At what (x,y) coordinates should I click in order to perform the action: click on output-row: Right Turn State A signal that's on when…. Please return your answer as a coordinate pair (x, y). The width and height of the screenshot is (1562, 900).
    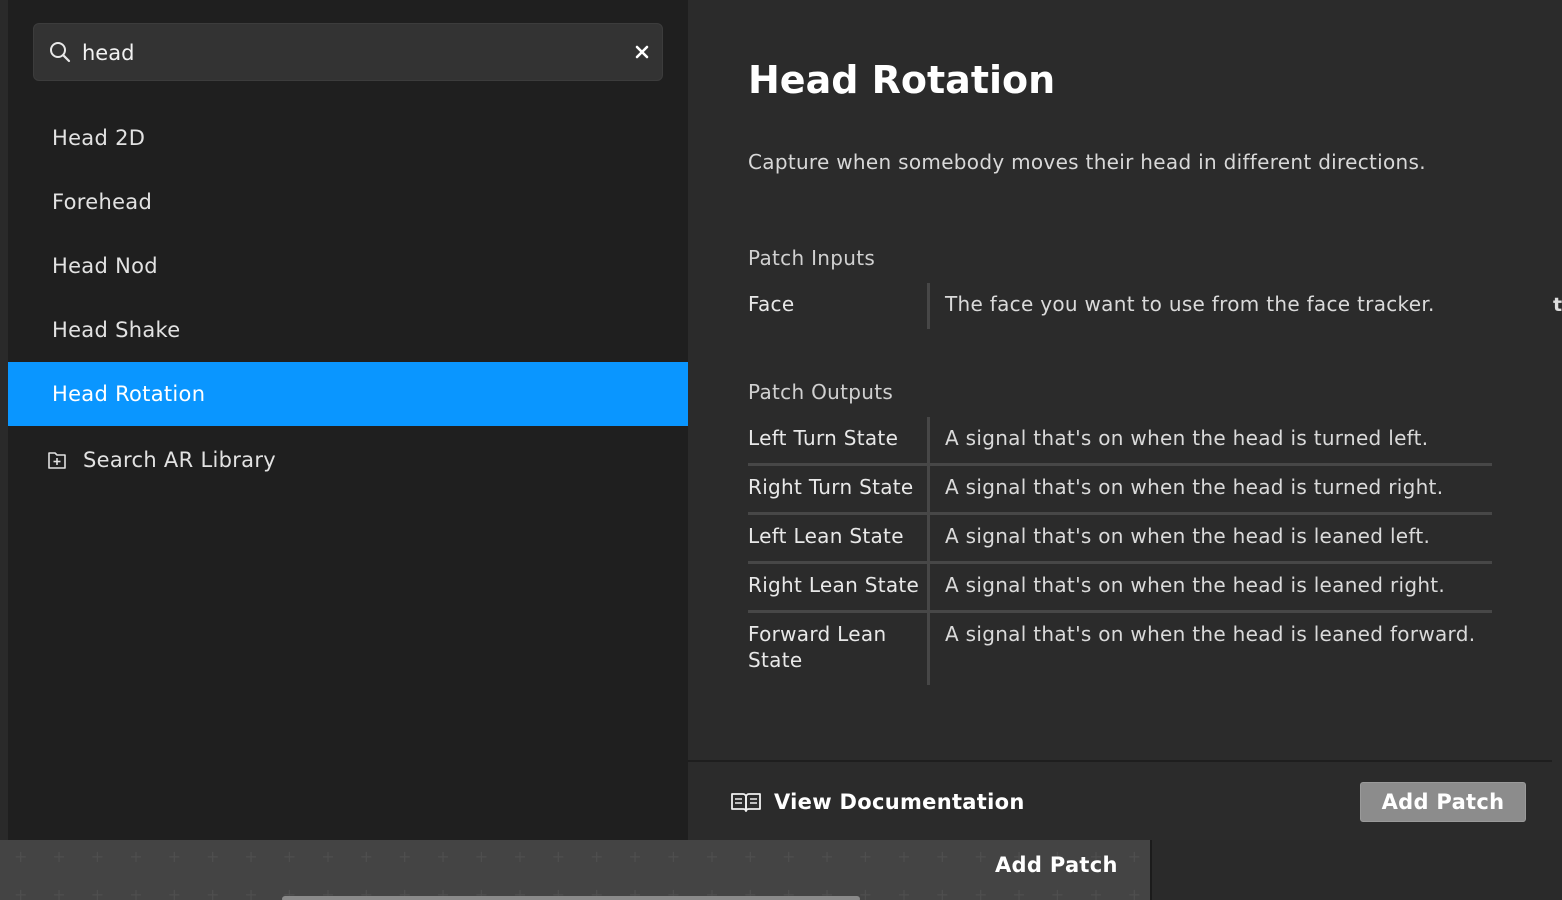
    Looking at the image, I should click on (1120, 490).